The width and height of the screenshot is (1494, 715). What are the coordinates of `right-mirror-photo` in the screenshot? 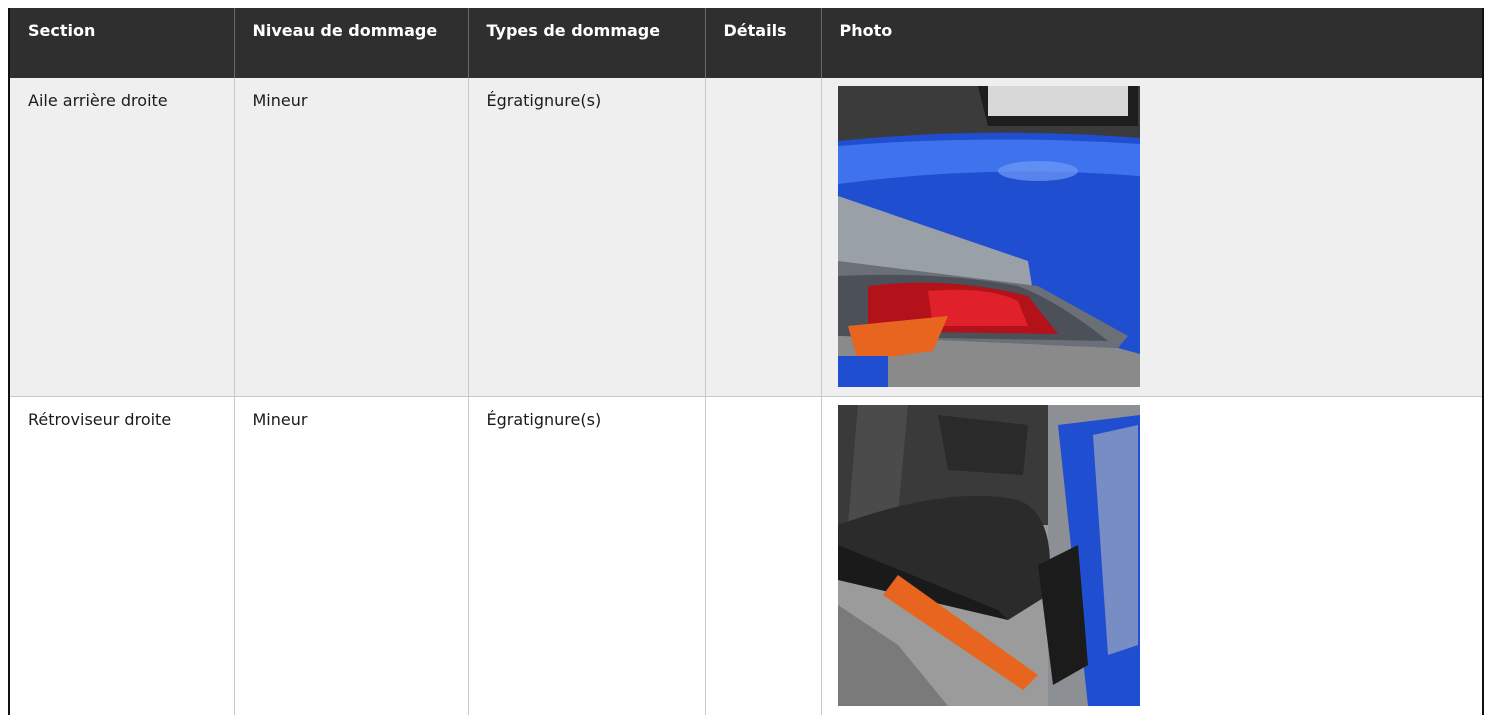 It's located at (988, 555).